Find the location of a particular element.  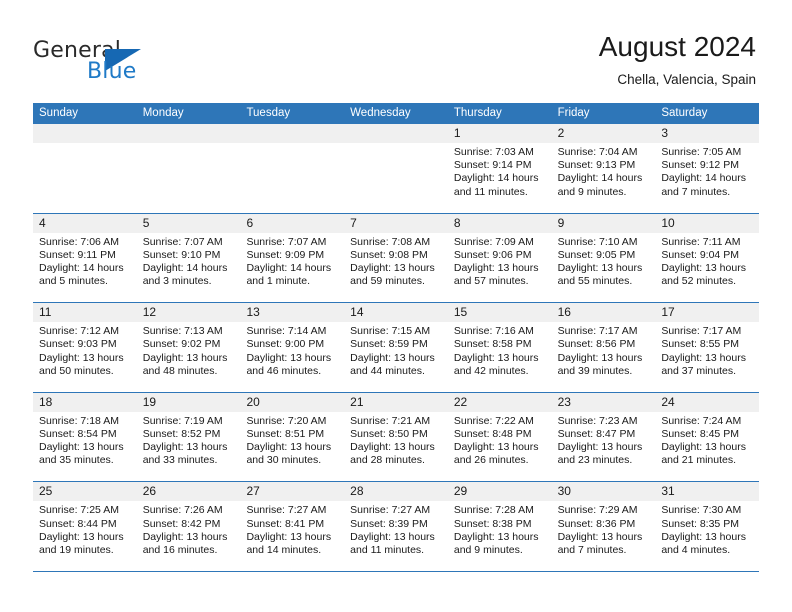

day-detail-line: Sunset: 9:14 PM is located at coordinates (492, 165).